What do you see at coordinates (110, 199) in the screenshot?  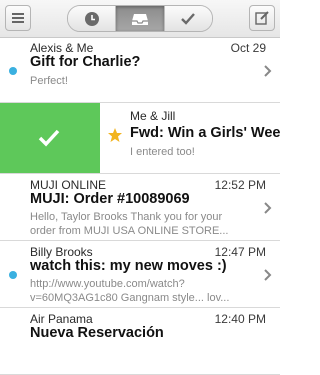 I see `subject: MUJI: Order #10089069` at bounding box center [110, 199].